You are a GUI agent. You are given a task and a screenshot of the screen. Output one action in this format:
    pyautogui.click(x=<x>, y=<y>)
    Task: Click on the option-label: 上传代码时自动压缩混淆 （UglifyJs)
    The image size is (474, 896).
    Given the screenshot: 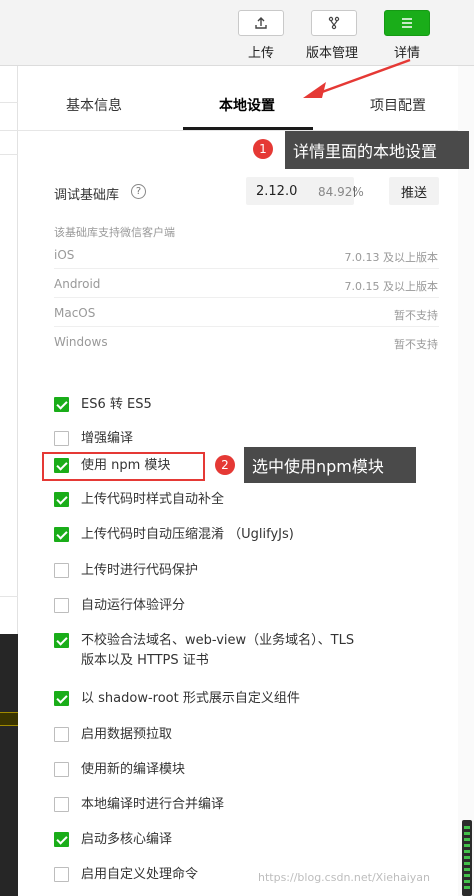 What is the action you would take?
    pyautogui.click(x=187, y=534)
    